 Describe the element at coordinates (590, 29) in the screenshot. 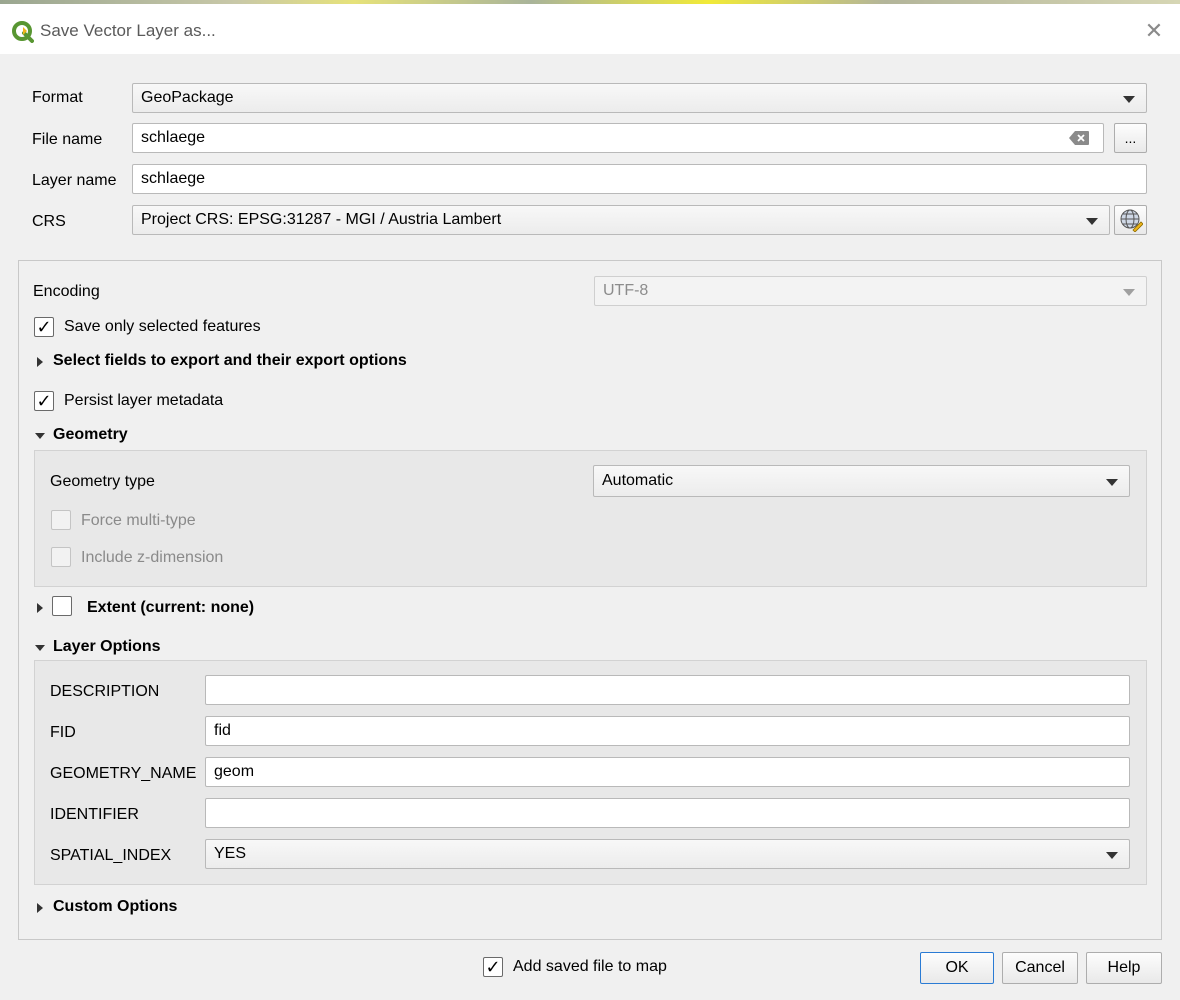

I see `title-bar: Save Vector Layer as... ✕` at that location.